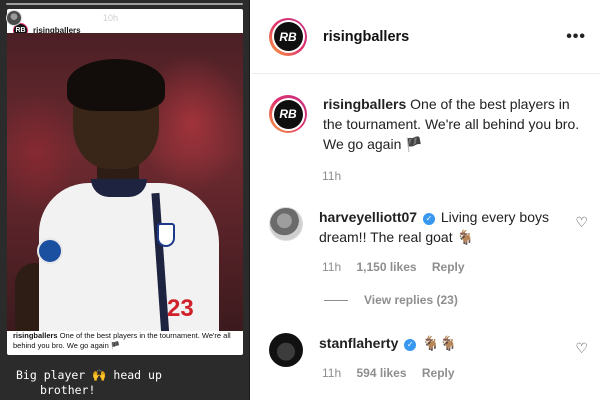  What do you see at coordinates (358, 343) in the screenshot?
I see `comment-username: stanflaherty` at bounding box center [358, 343].